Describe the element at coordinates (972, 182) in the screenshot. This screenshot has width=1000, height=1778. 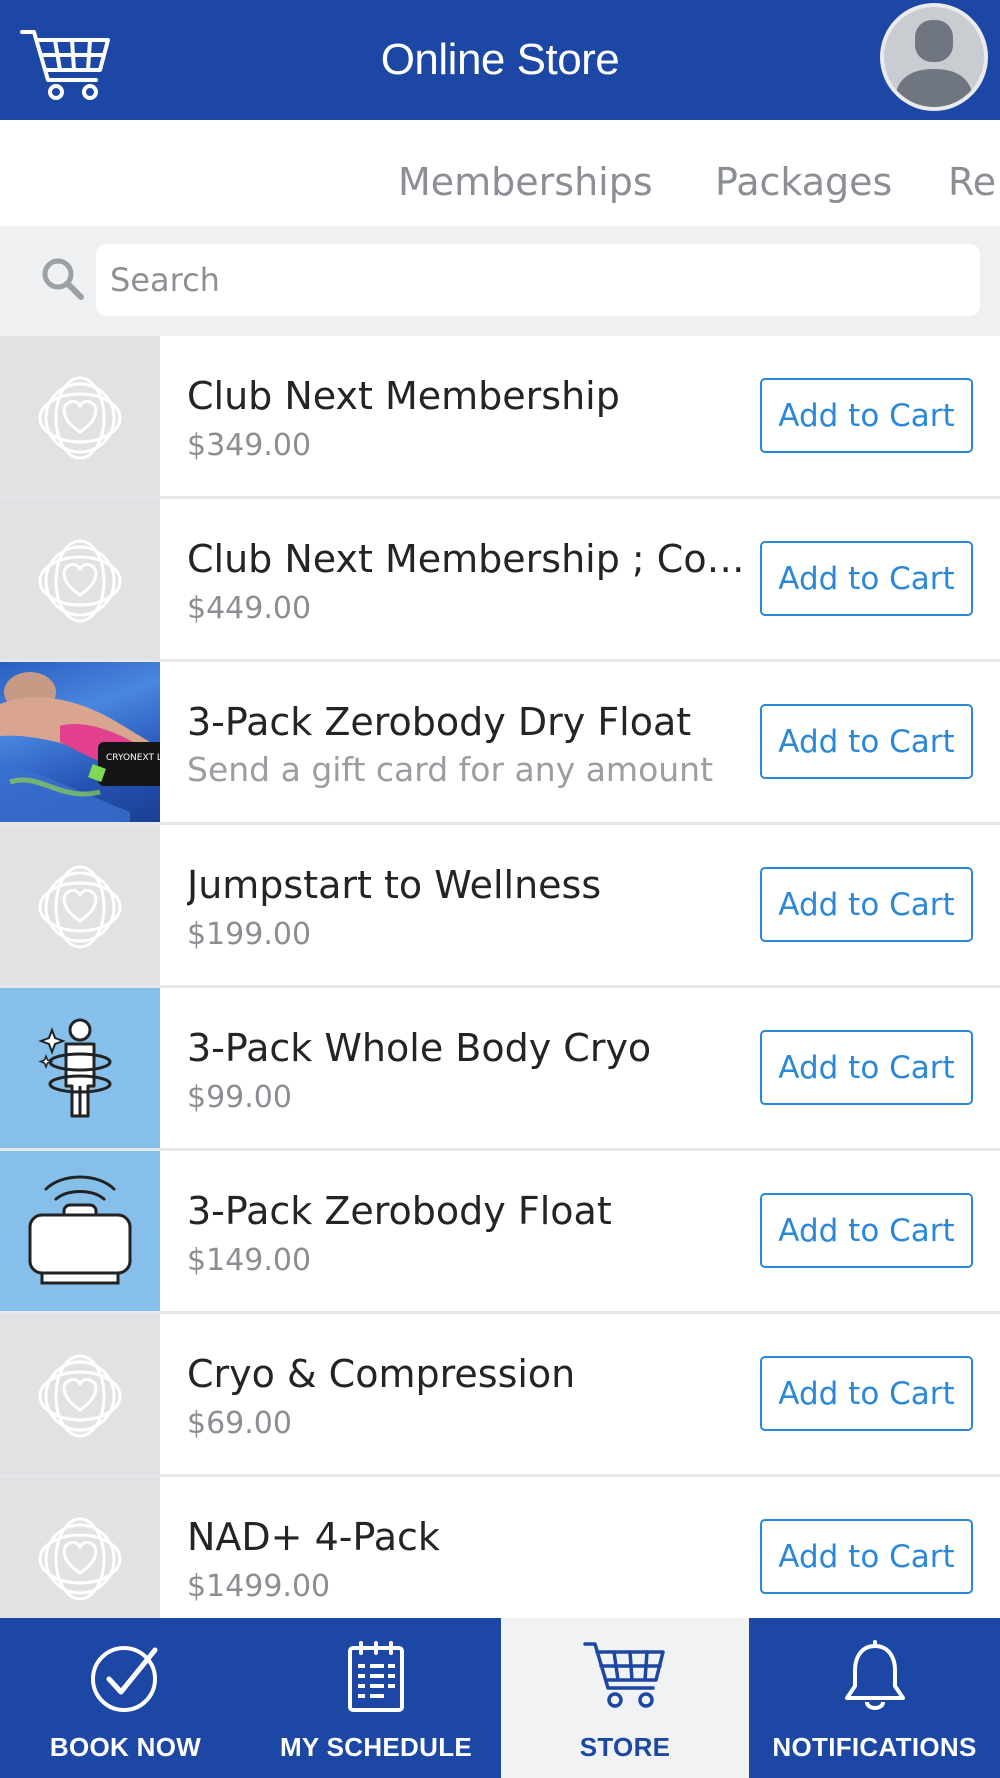
I see `tab-partial: Re` at that location.